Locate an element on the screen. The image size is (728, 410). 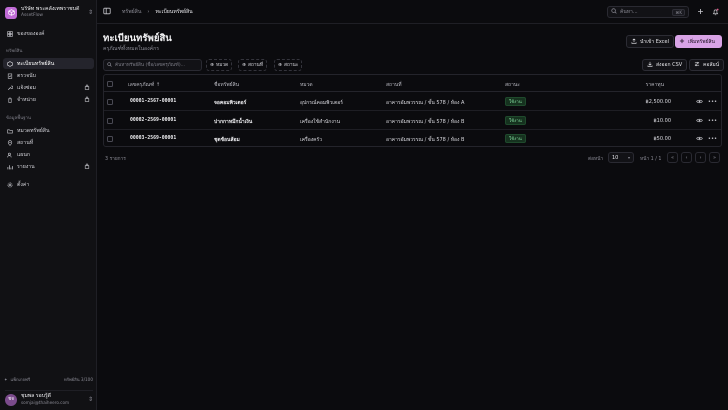
topbar: ทรัพย์สิน › ทะเบียนทรัพย์สิน ค้นหา... ⌘K is located at coordinates (412, 12).